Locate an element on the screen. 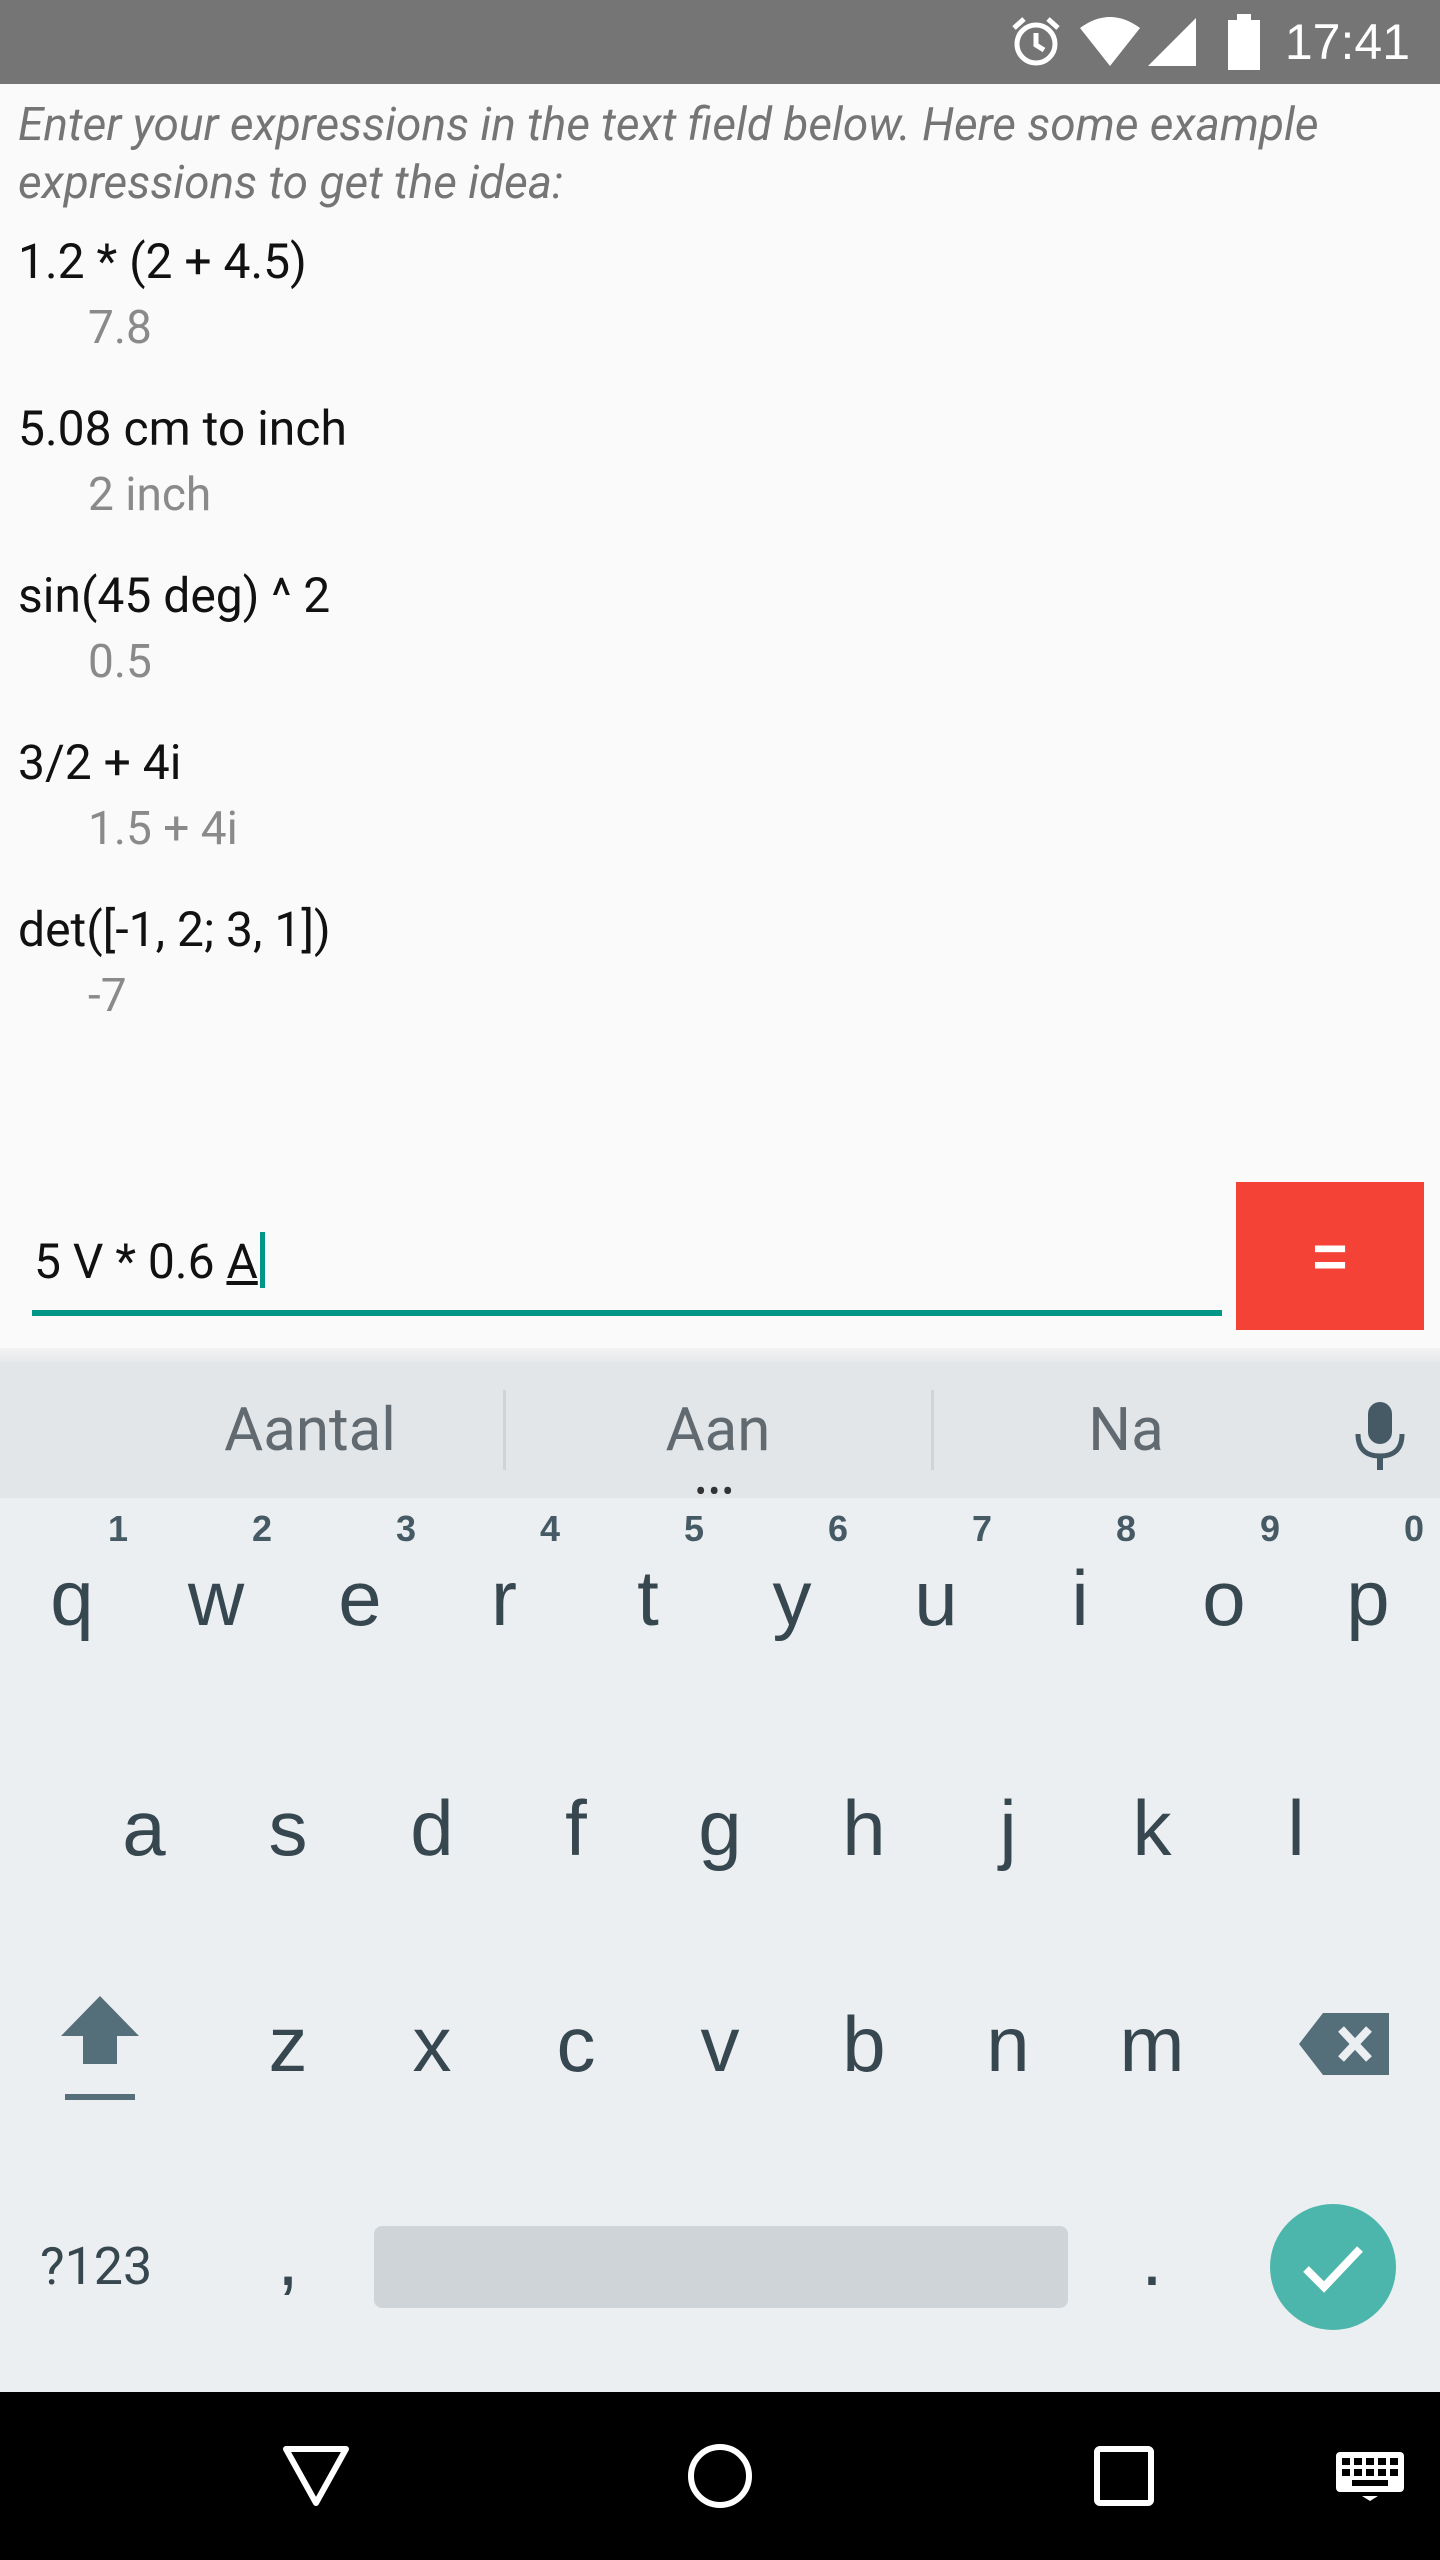  example-expression: 1.2 * (2 + 4.5) is located at coordinates (162, 261).